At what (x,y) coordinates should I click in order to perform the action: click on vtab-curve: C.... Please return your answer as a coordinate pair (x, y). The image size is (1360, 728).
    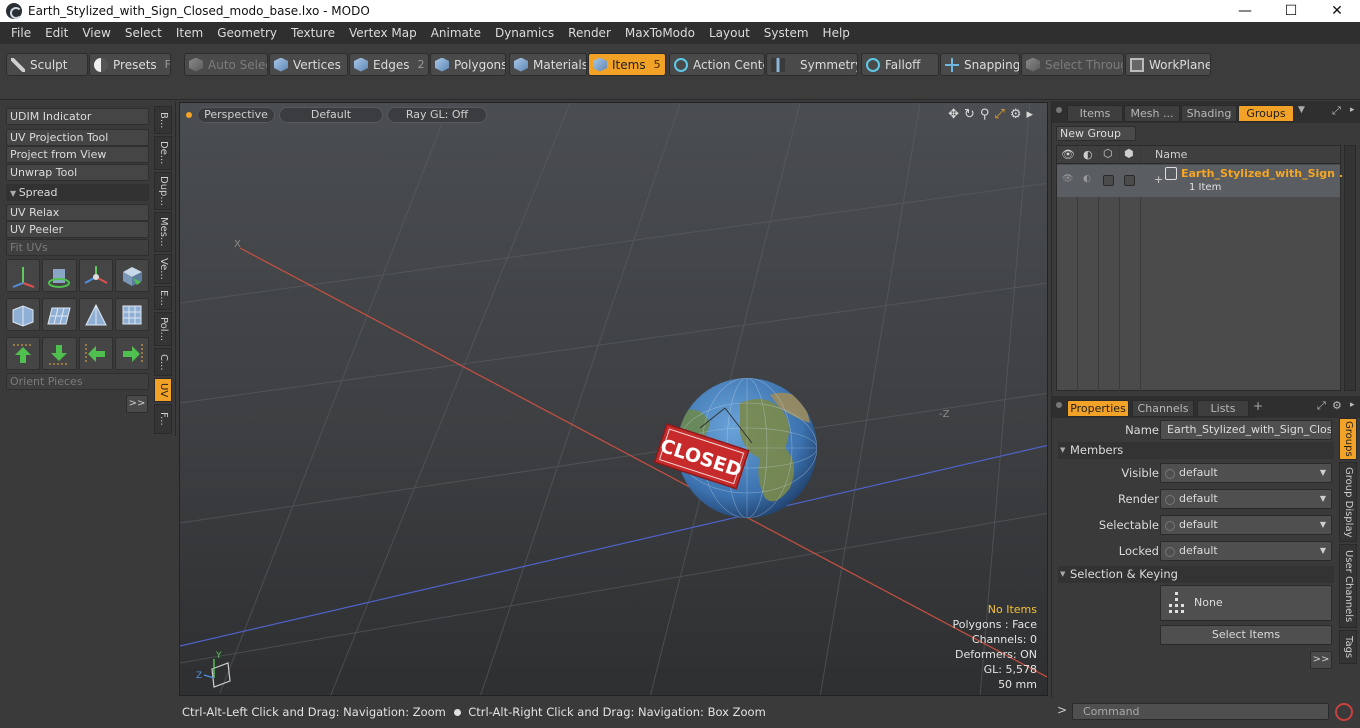
    Looking at the image, I should click on (163, 362).